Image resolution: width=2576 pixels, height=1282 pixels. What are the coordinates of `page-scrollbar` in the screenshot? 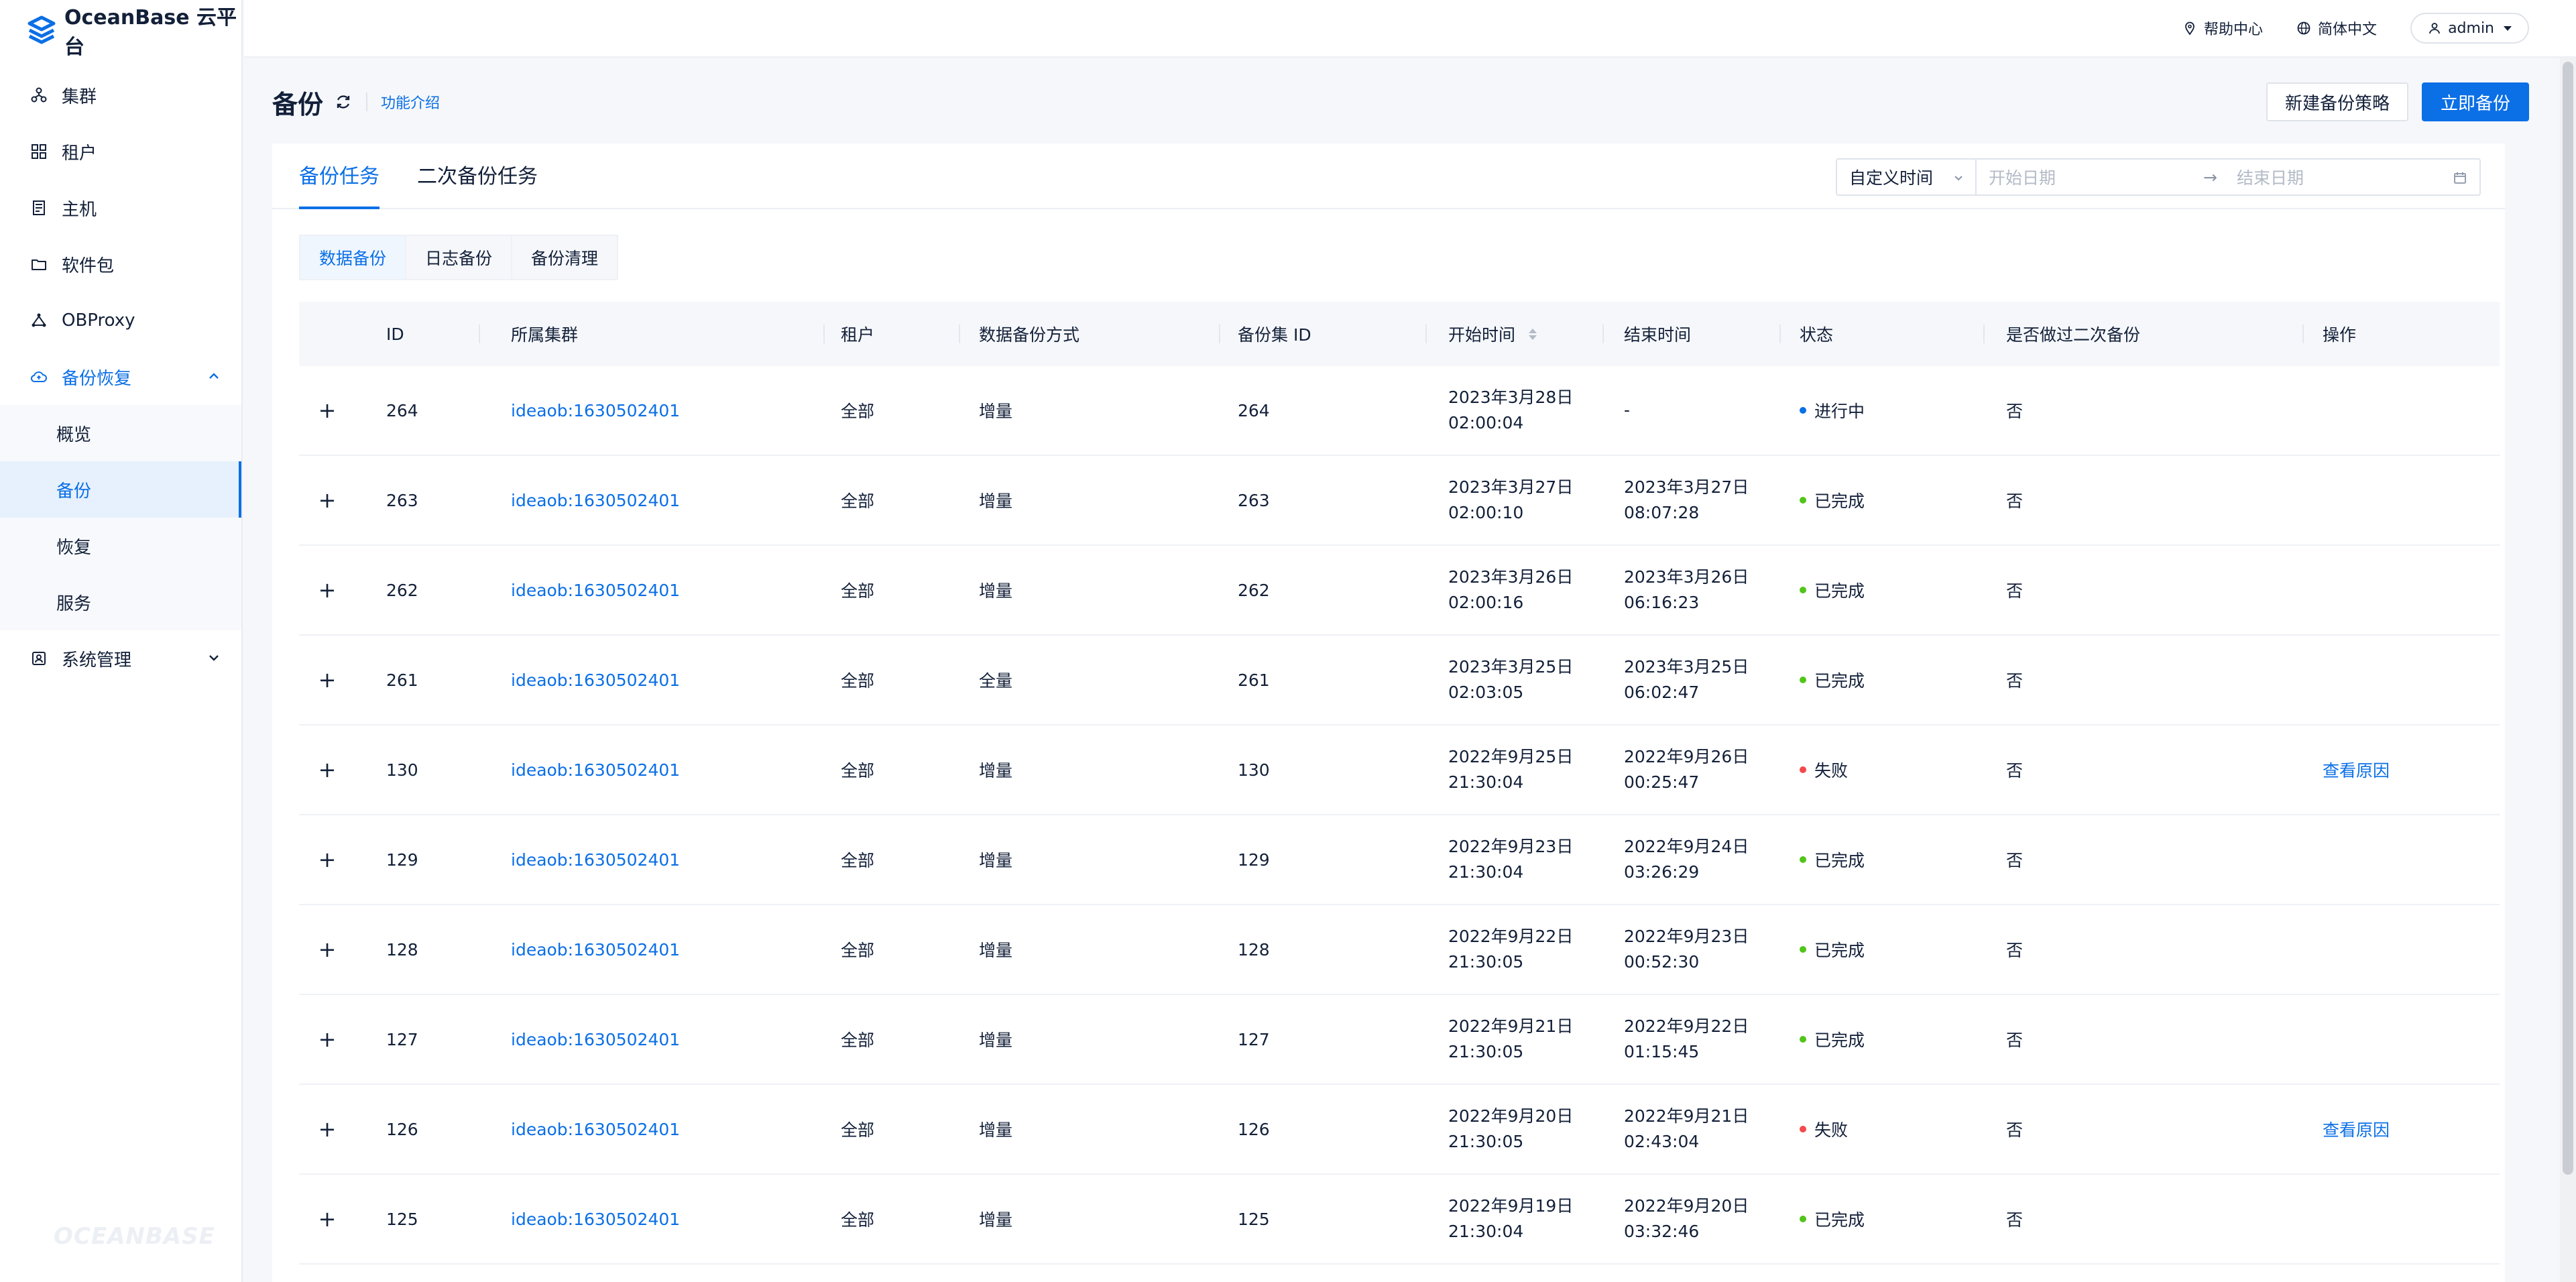 It's located at (2568, 670).